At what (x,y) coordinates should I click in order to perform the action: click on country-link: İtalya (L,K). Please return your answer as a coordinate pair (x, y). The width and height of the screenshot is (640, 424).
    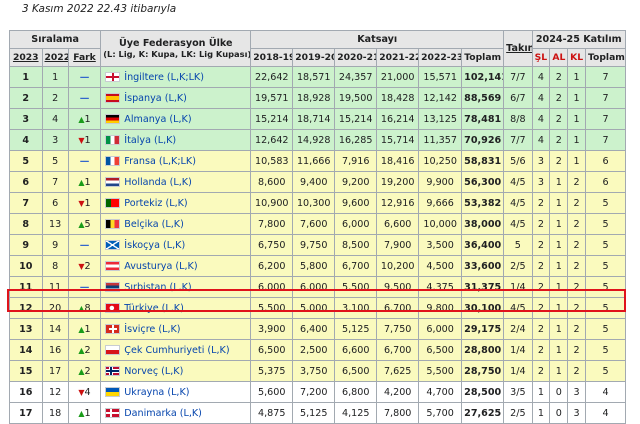
    Looking at the image, I should click on (150, 140).